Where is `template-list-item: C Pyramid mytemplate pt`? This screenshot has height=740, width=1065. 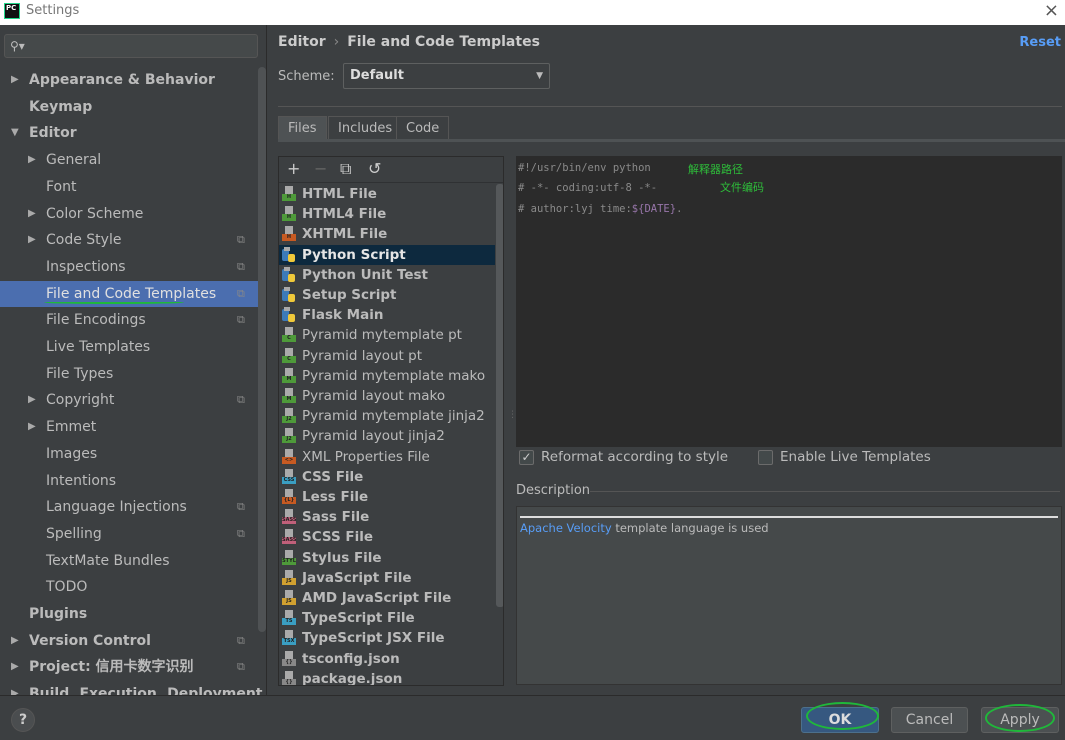
template-list-item: C Pyramid mytemplate pt is located at coordinates (387, 335).